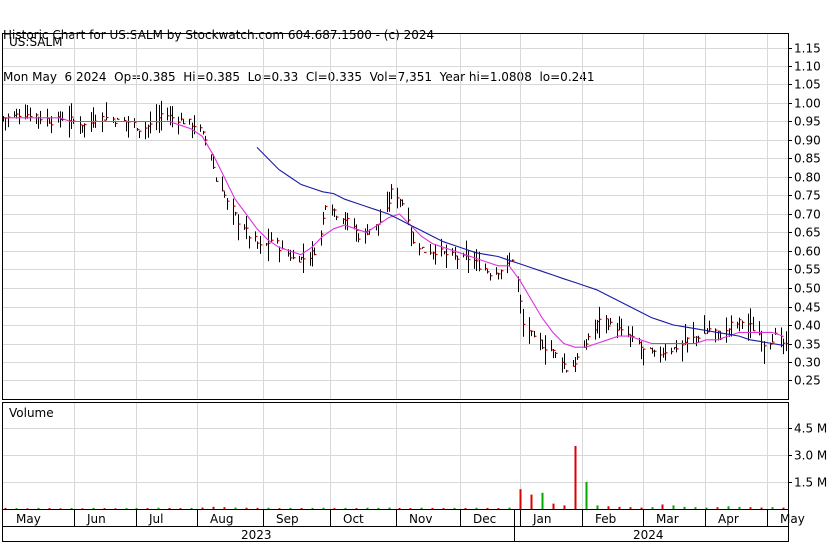  I want to click on month-label: Oct, so click(353, 519).